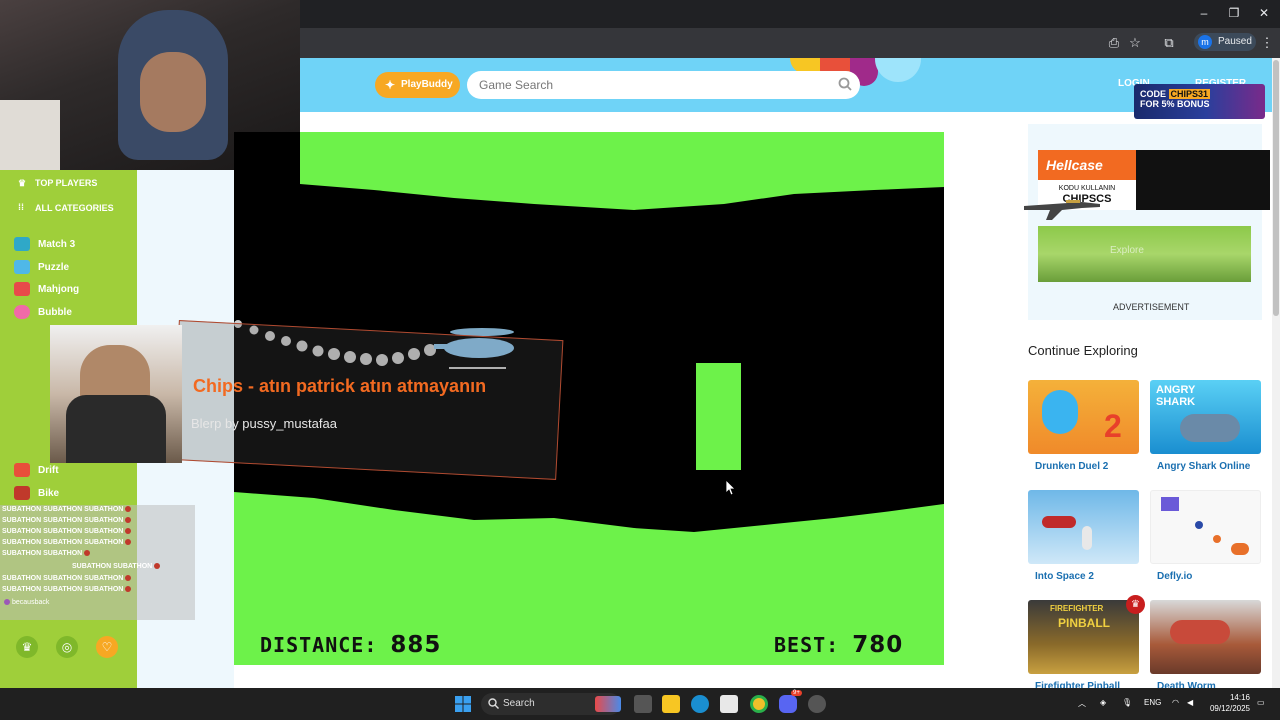 This screenshot has width=1280, height=720. Describe the element at coordinates (367, 400) in the screenshot. I see `stream-alert-frame` at that location.